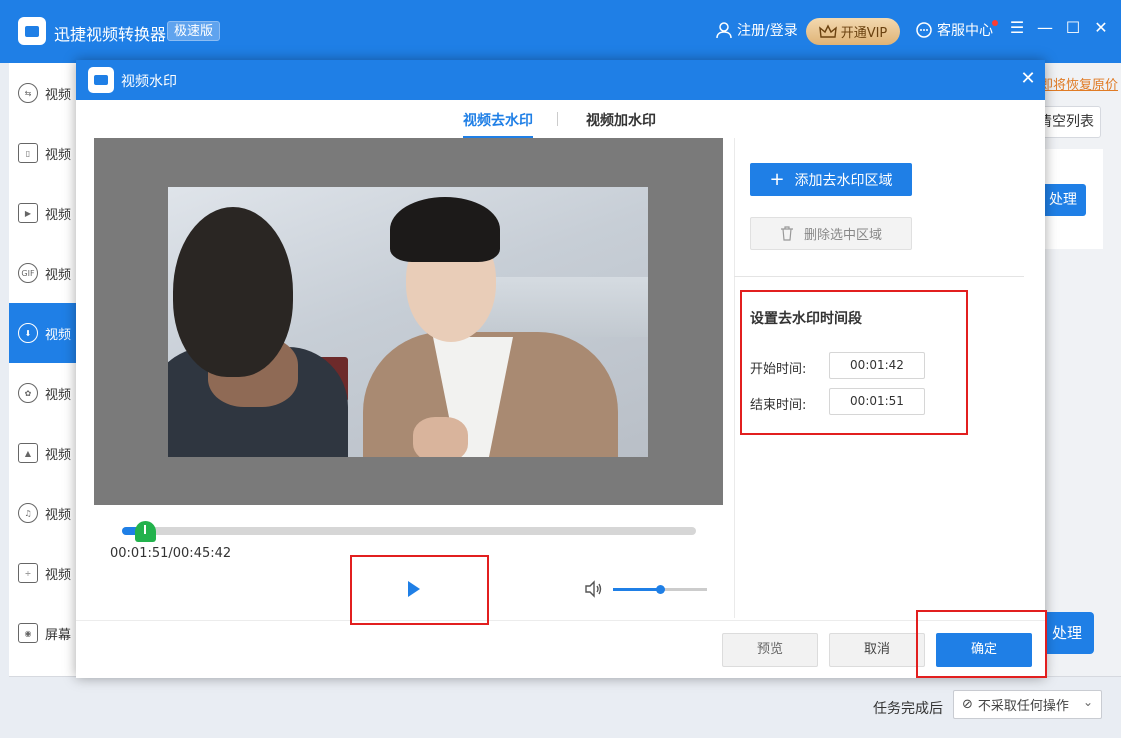  What do you see at coordinates (1045, 27) in the screenshot?
I see `minimize-icon: —` at bounding box center [1045, 27].